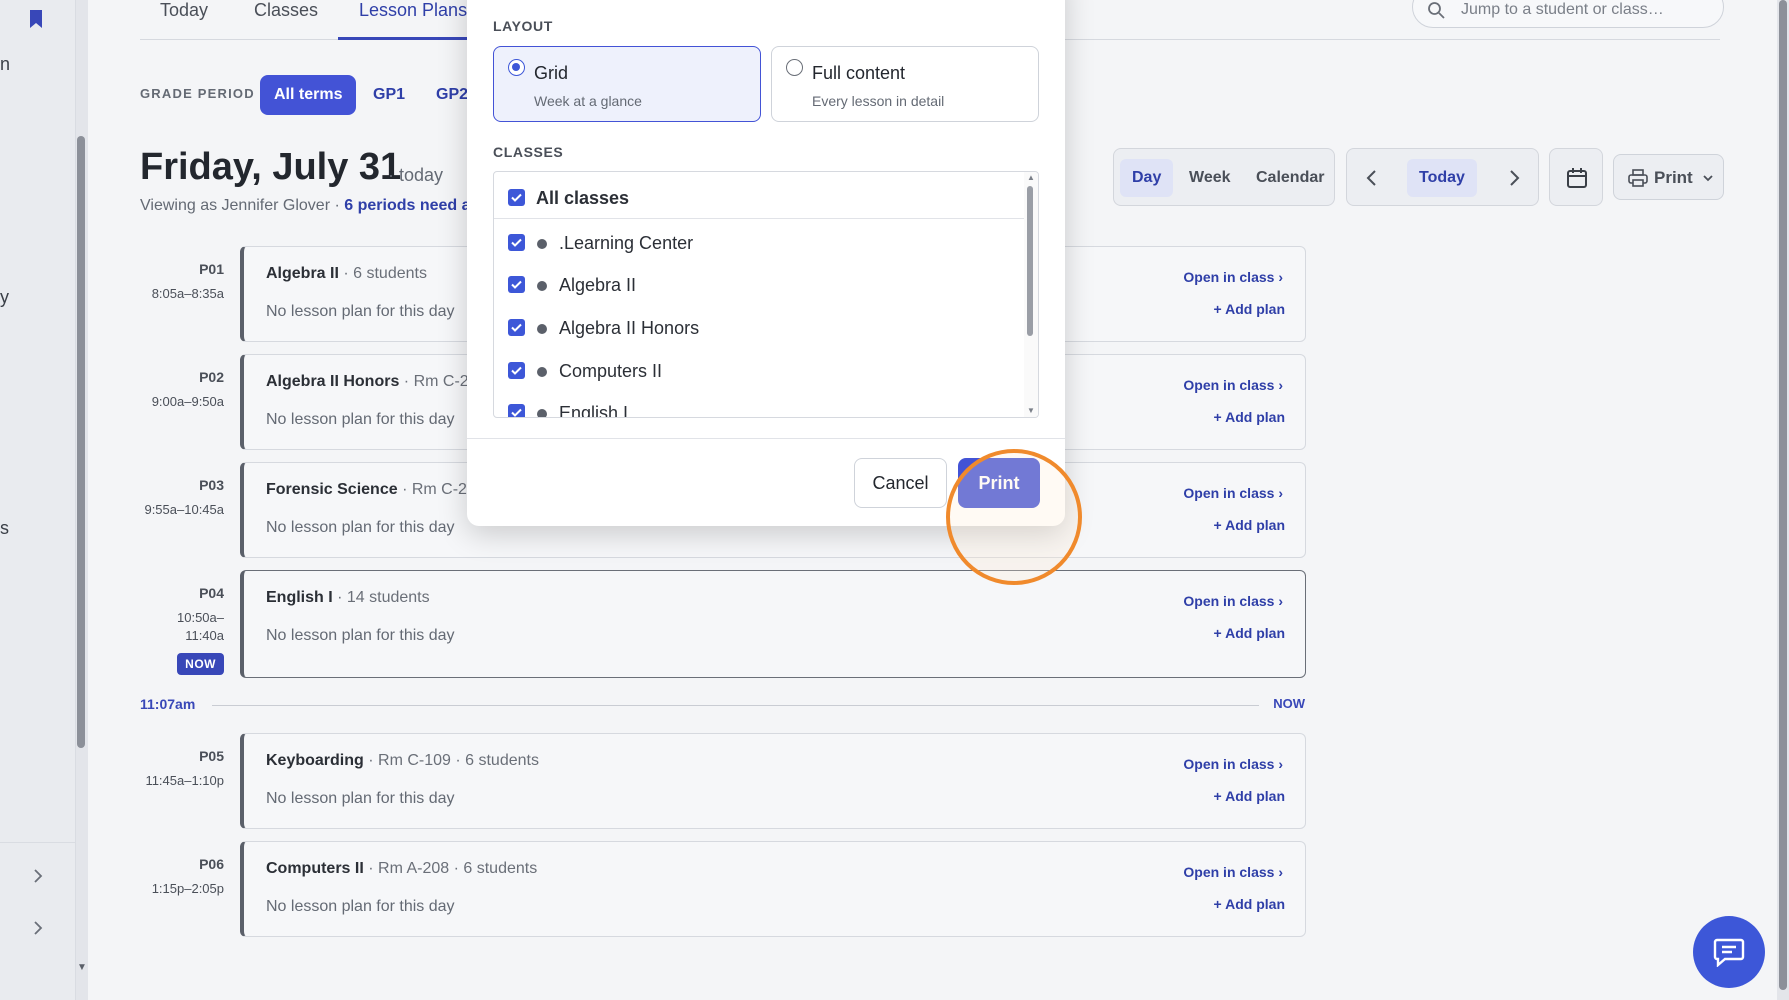 The width and height of the screenshot is (1789, 1000). I want to click on chat-button, so click(1729, 952).